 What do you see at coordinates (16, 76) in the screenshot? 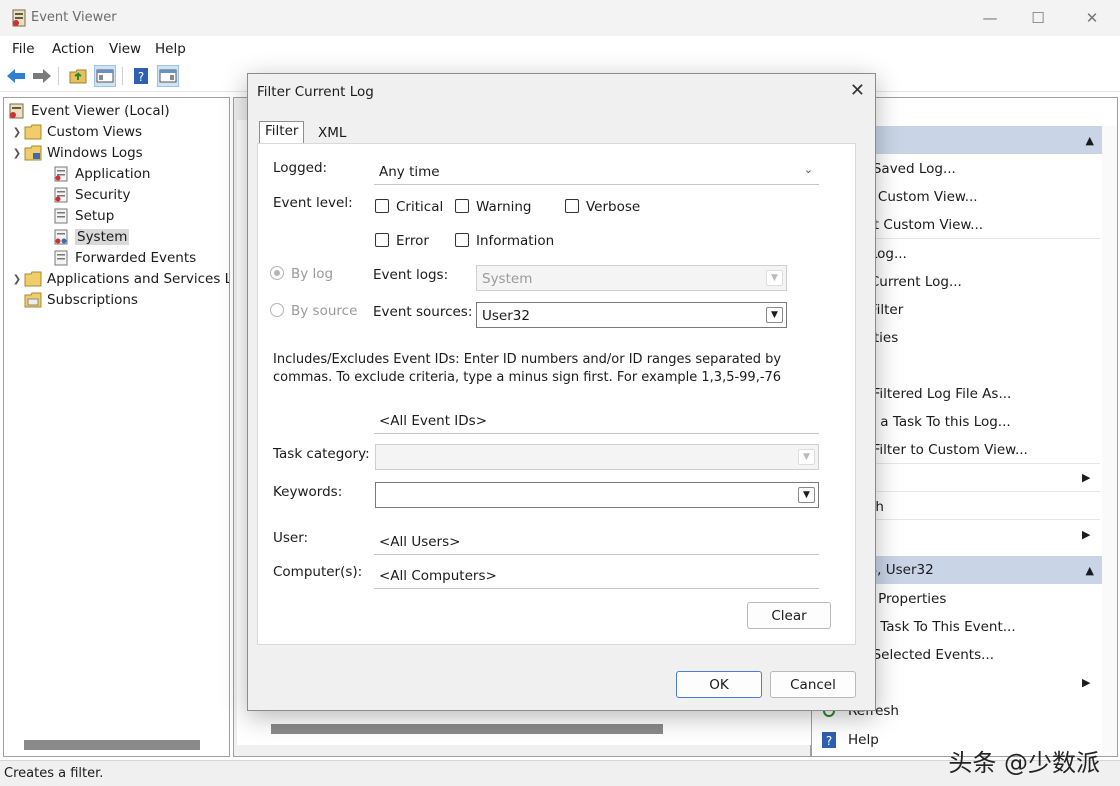
I see `back-icon` at bounding box center [16, 76].